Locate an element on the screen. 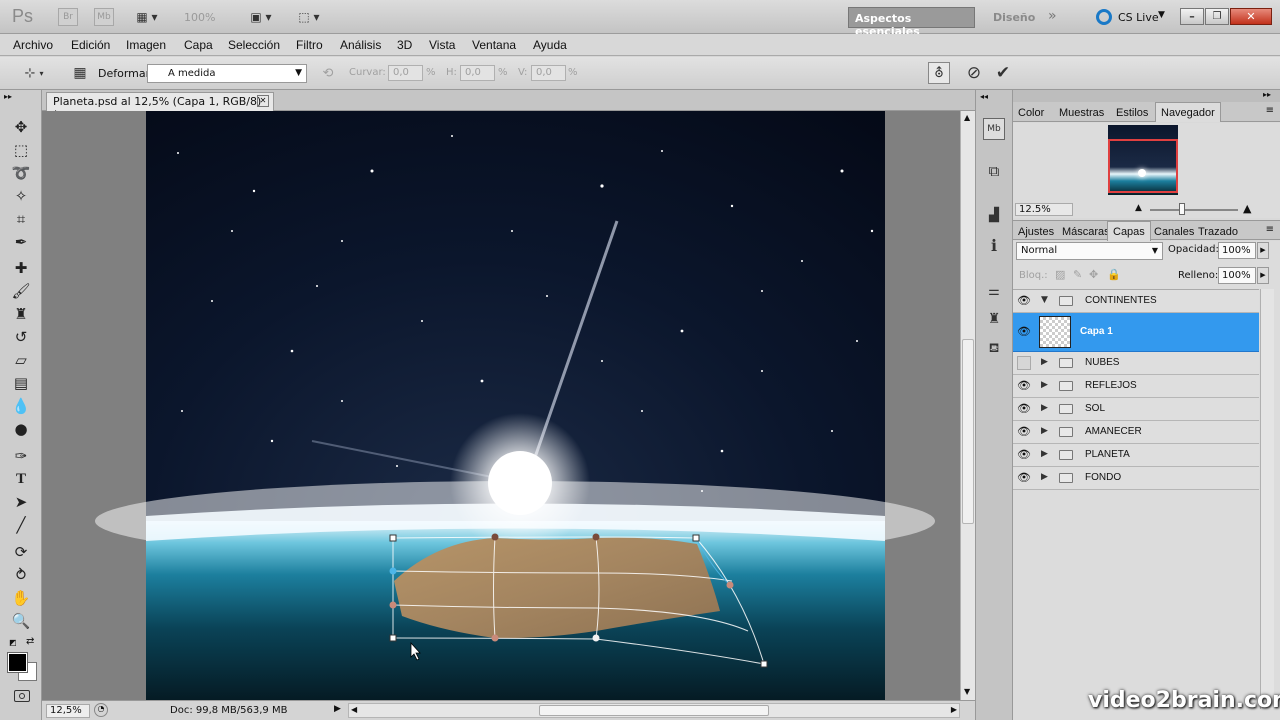  scroll-left-icon: ◀ is located at coordinates (354, 709).